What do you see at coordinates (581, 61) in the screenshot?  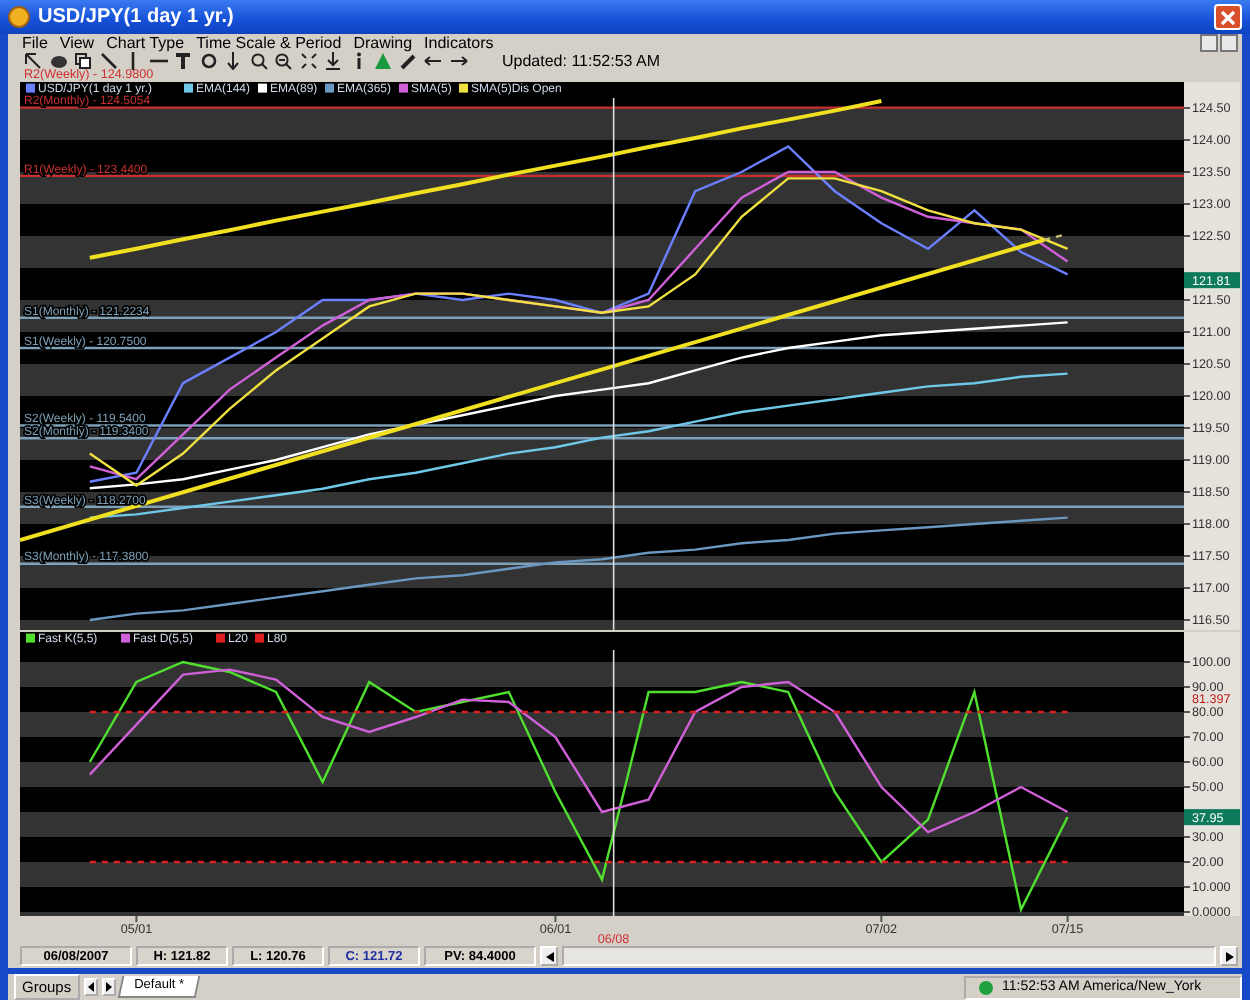 I see `updated-time: Updated: 11:52:53 AM` at bounding box center [581, 61].